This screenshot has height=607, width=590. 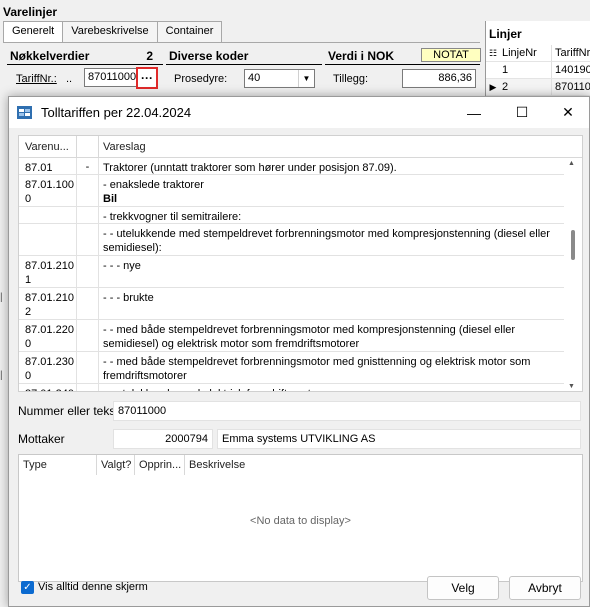 What do you see at coordinates (571, 386) in the screenshot?
I see `scroll-down-icon: ▼` at bounding box center [571, 386].